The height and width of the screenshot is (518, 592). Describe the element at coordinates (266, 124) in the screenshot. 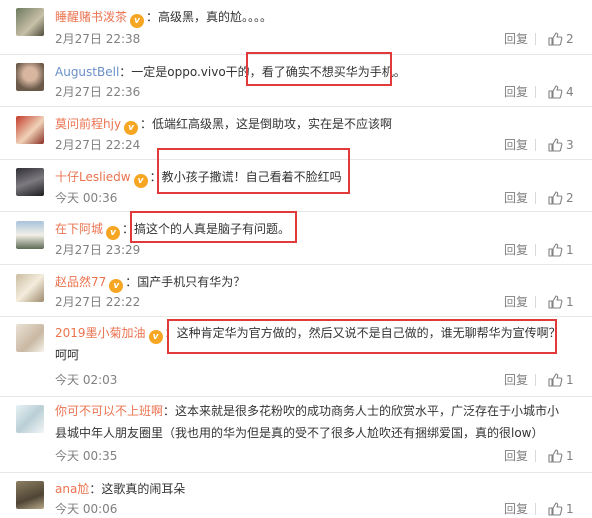

I see `comment-text: ：低端红高级黑，这是倒助攻，实在是不应该啊` at that location.